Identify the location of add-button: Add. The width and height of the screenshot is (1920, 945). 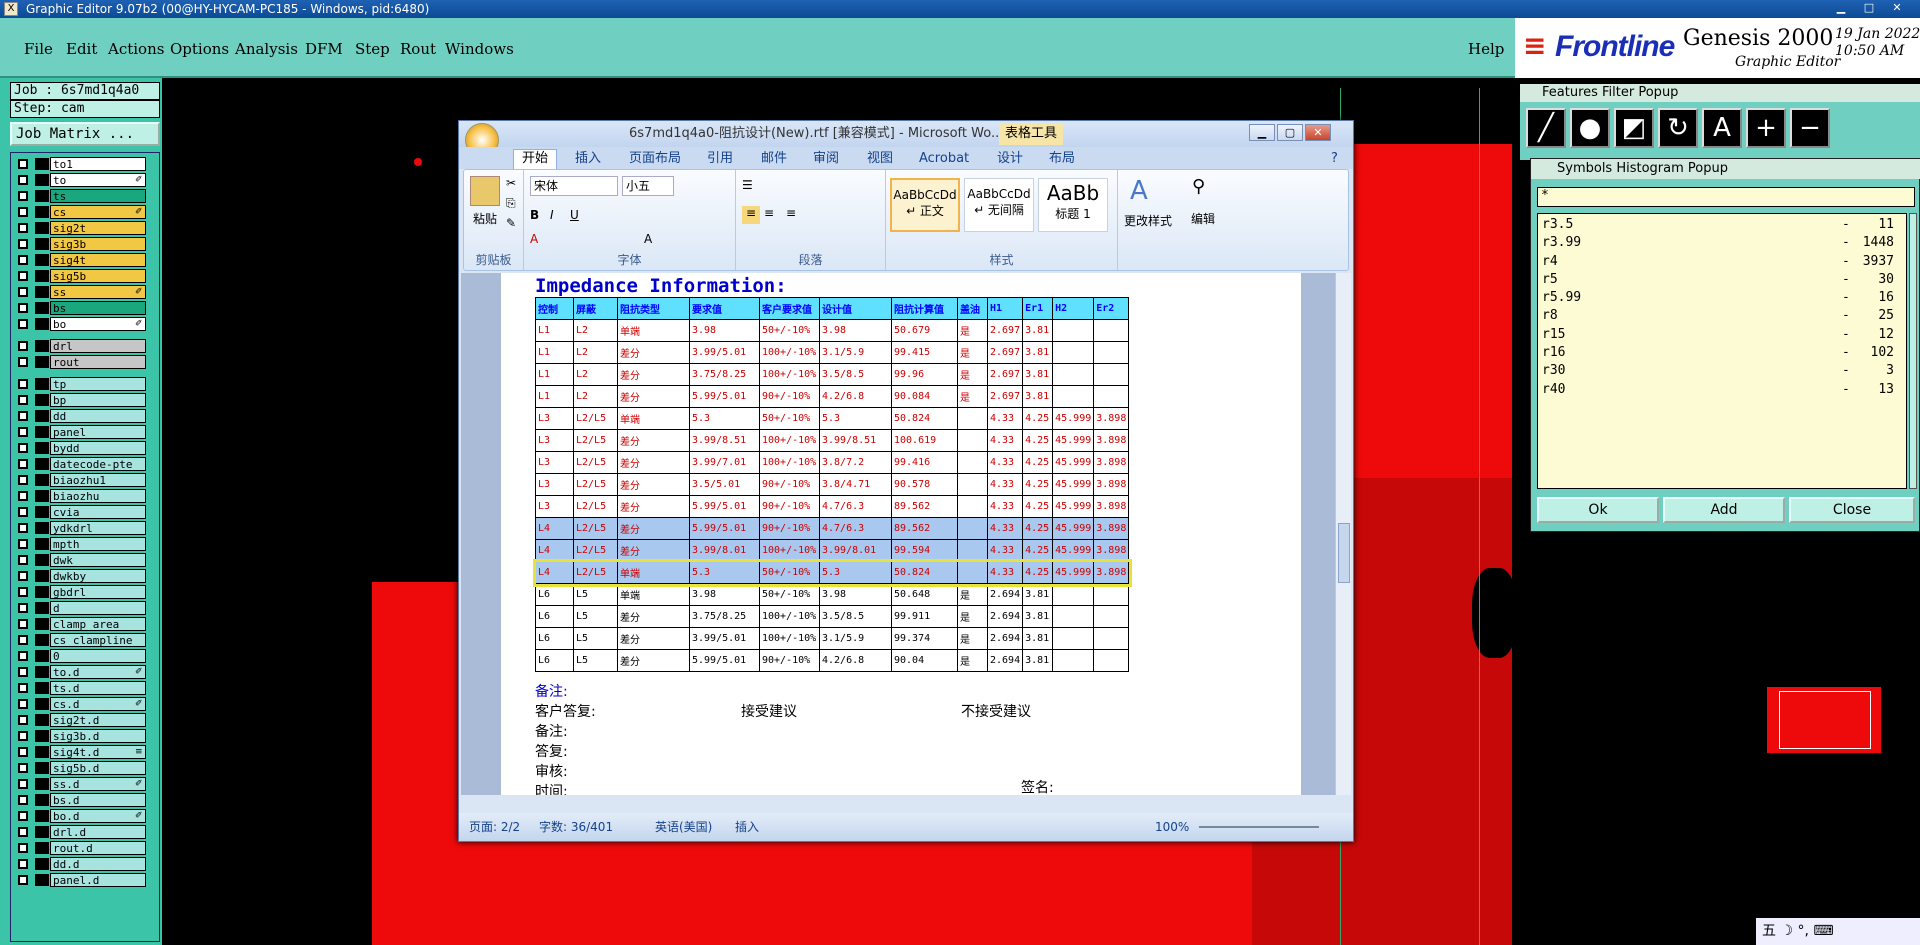
(1724, 510).